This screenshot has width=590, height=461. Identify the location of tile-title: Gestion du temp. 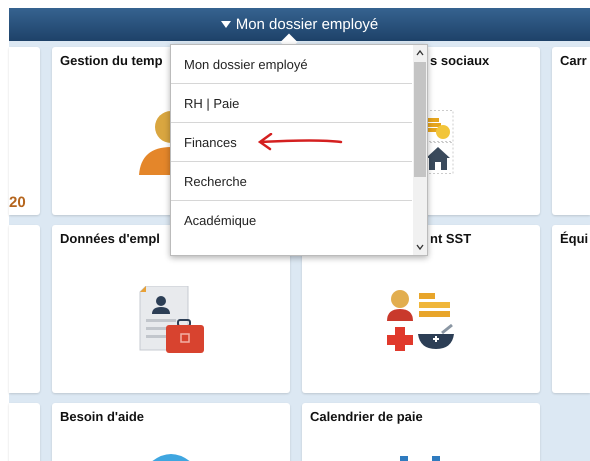
(111, 60).